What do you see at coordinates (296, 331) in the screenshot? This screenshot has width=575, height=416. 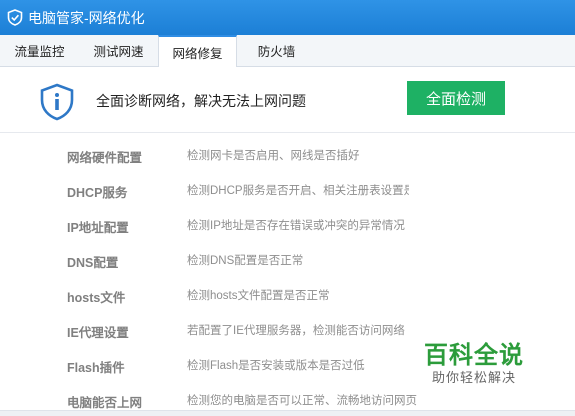 I see `check-item-description: 若配置了IE代理服务器，检测能否访问网络` at bounding box center [296, 331].